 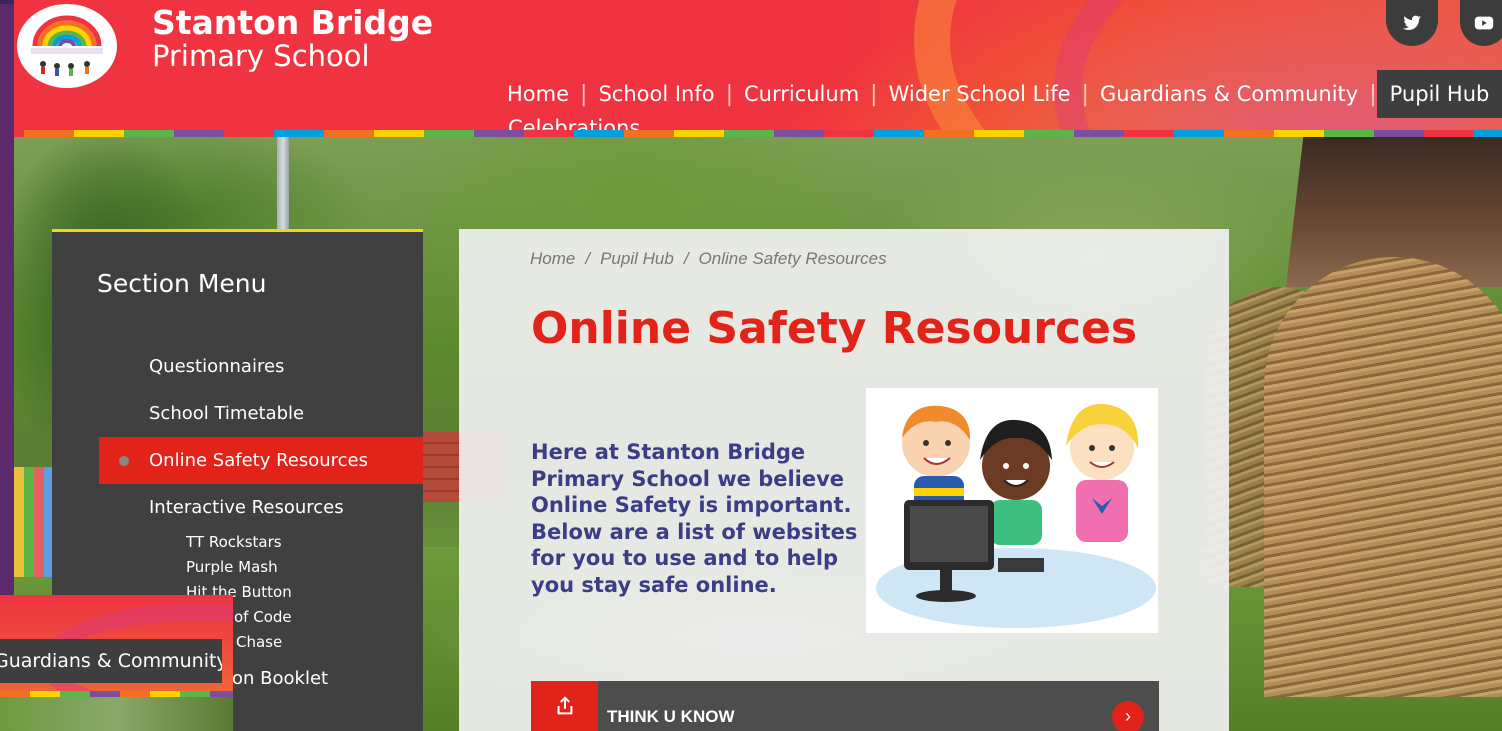 What do you see at coordinates (261, 413) in the screenshot?
I see `menu-item-school-timetable: School Timetable` at bounding box center [261, 413].